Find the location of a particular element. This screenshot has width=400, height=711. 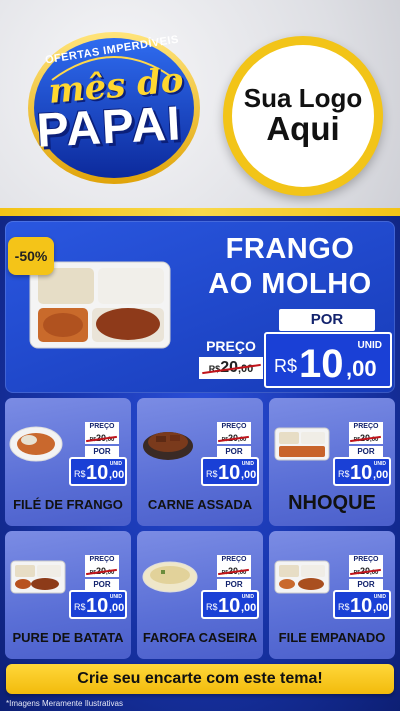

featured-new-price: UNID R$ 10 ,00 is located at coordinates (328, 360).